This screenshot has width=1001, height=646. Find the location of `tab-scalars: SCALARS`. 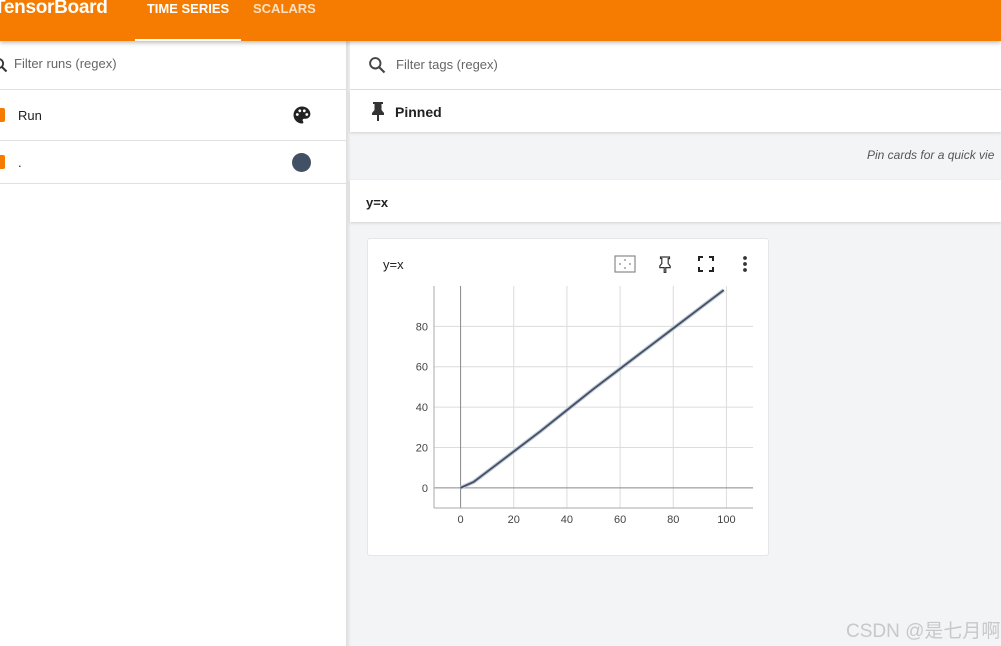

tab-scalars: SCALARS is located at coordinates (284, 21).